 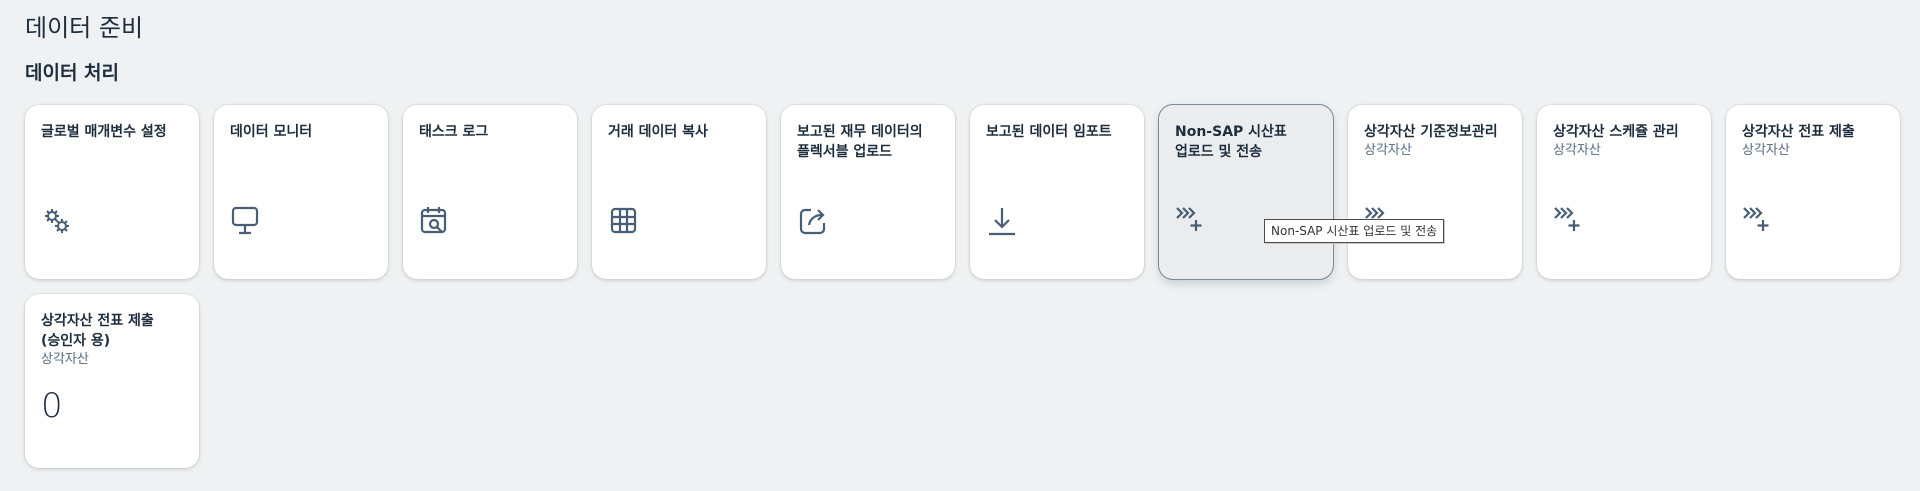 What do you see at coordinates (52, 406) in the screenshot?
I see `kpi-value: 0` at bounding box center [52, 406].